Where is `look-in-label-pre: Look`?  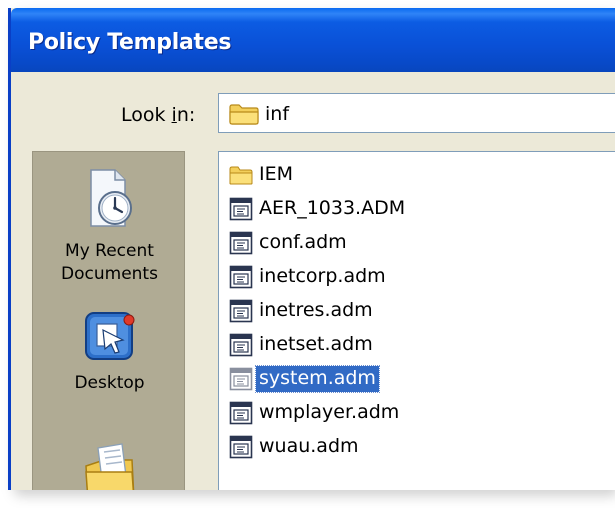 look-in-label-pre: Look is located at coordinates (146, 115).